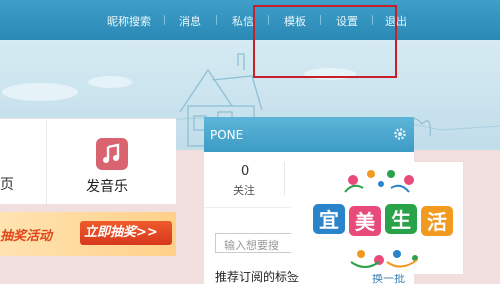 The width and height of the screenshot is (500, 284). I want to click on lottery-banner-text: 抽奖活动, so click(26, 236).